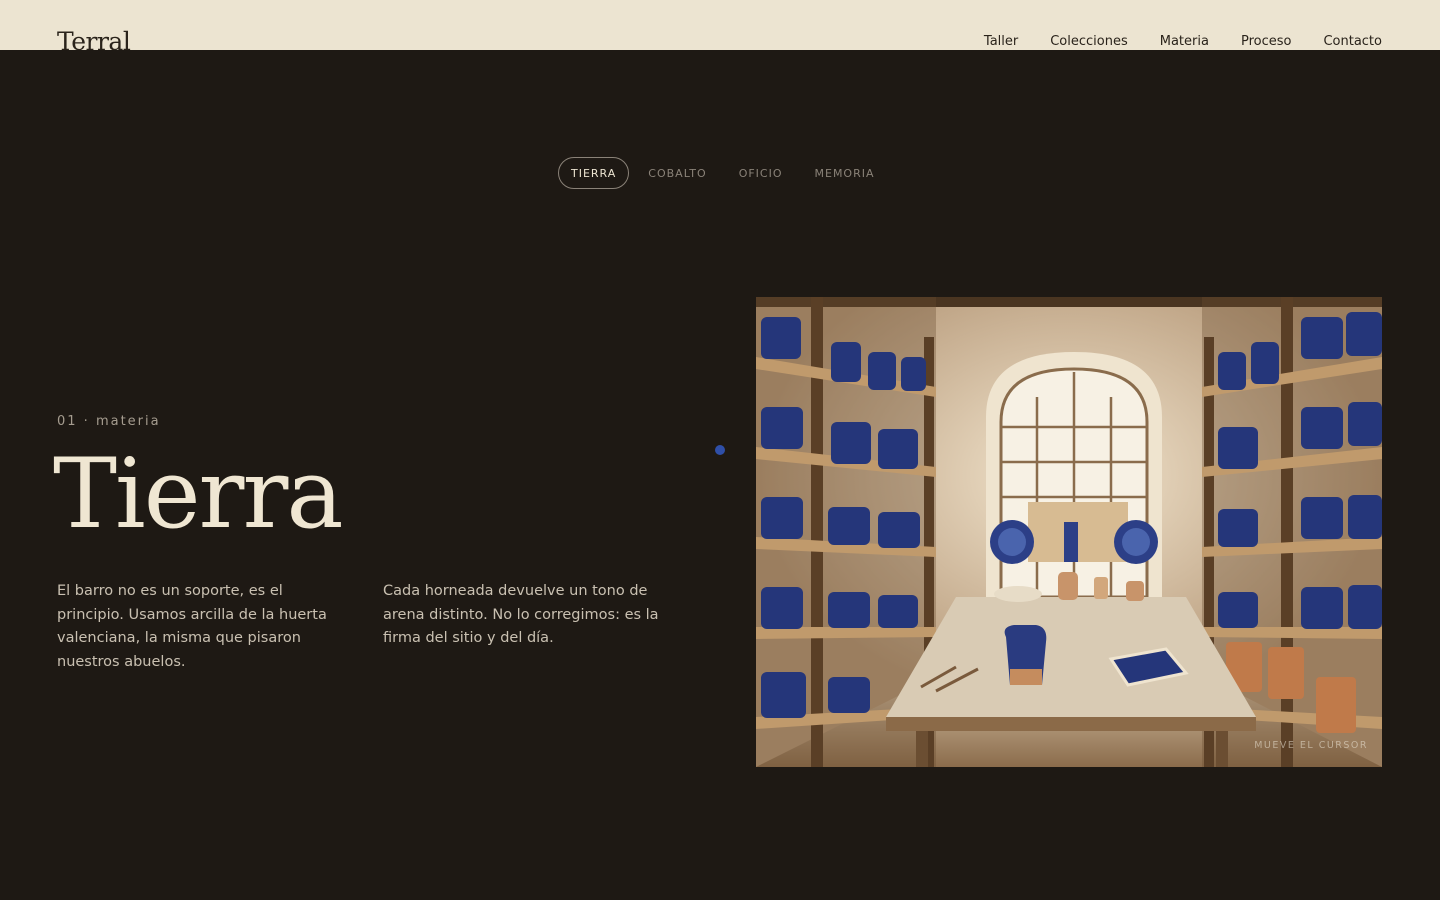  I want to click on nav-link-contacto: Contacto, so click(1352, 42).